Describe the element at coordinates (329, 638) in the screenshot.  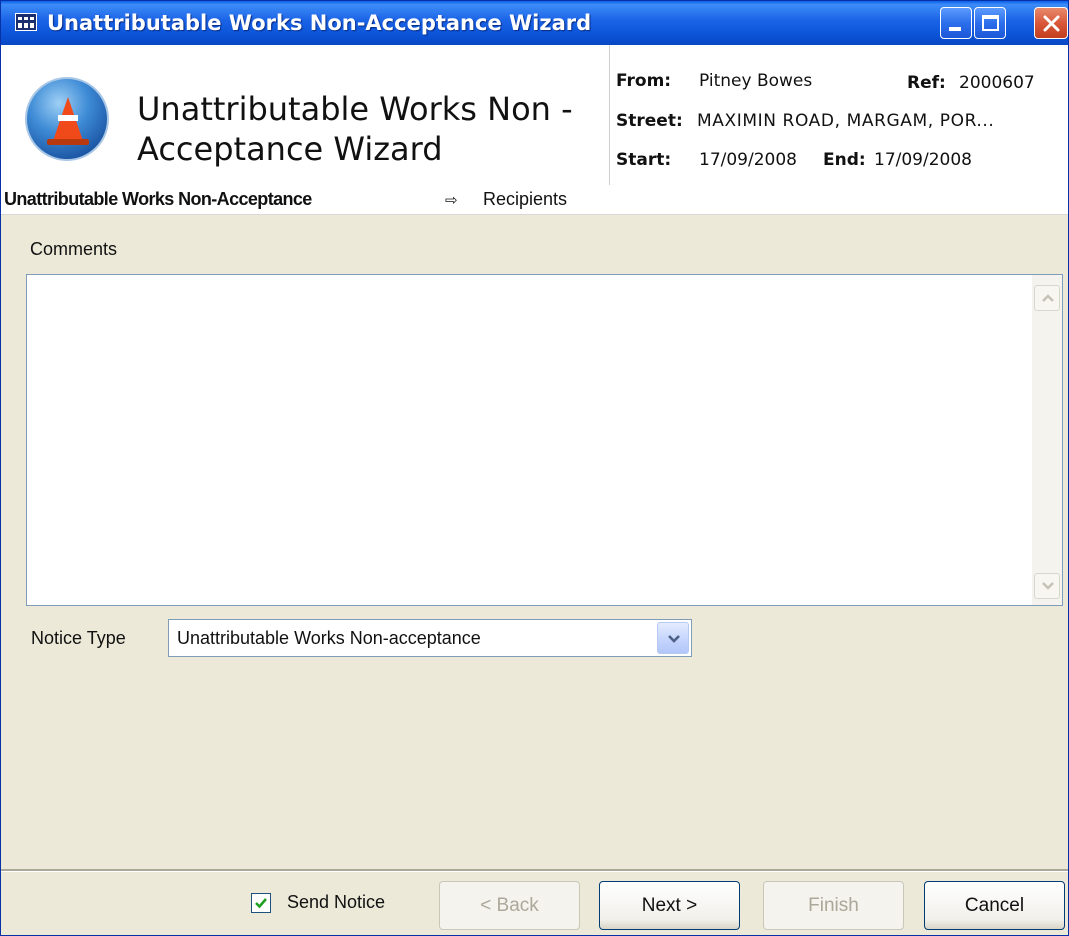
I see `notice-type-value: Unattributable Works Non-acceptance` at that location.